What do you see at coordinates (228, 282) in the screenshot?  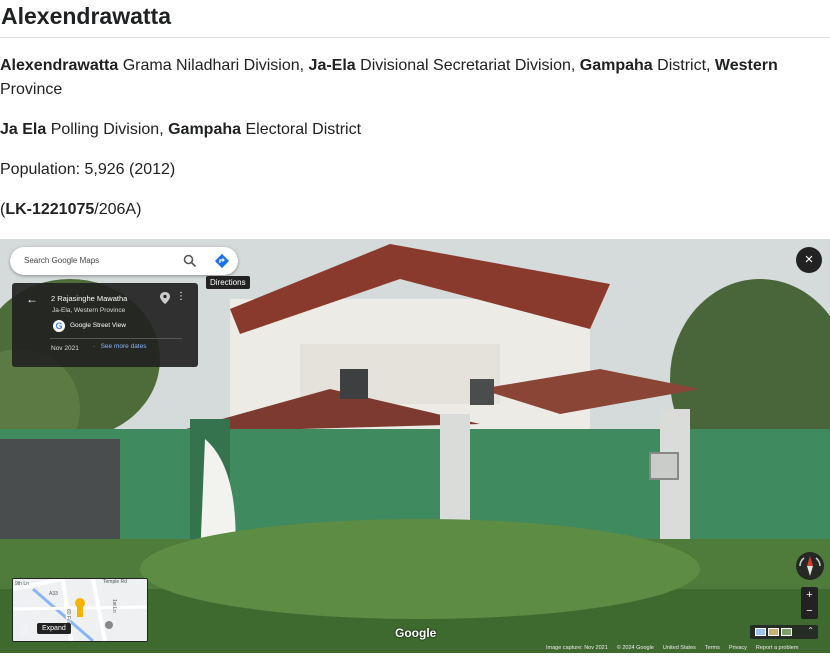 I see `directions-tooltip: Directions` at bounding box center [228, 282].